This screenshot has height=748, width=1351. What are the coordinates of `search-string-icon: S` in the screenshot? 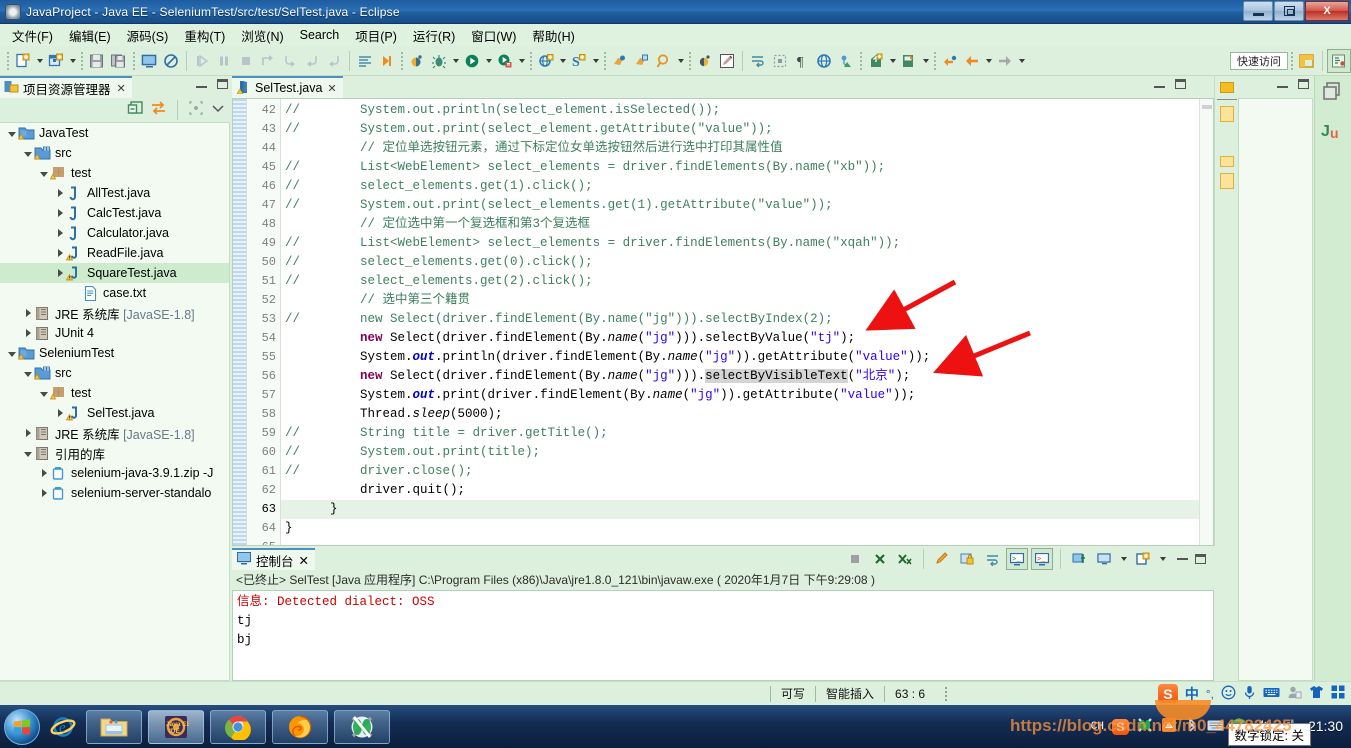 It's located at (579, 61).